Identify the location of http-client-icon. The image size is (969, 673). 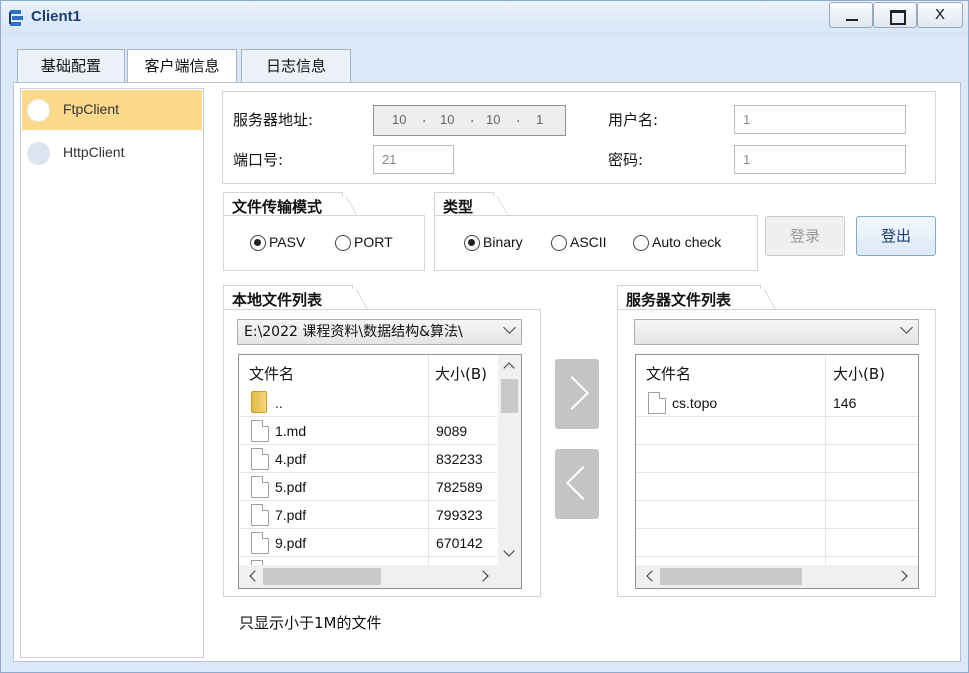
(38, 153).